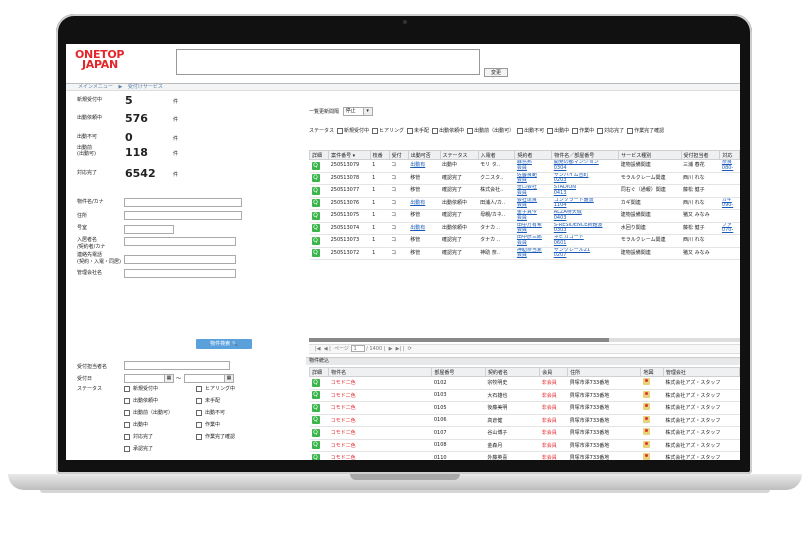  Describe the element at coordinates (533, 216) in the screenshot. I see `contractor: 金子真今 会員` at that location.